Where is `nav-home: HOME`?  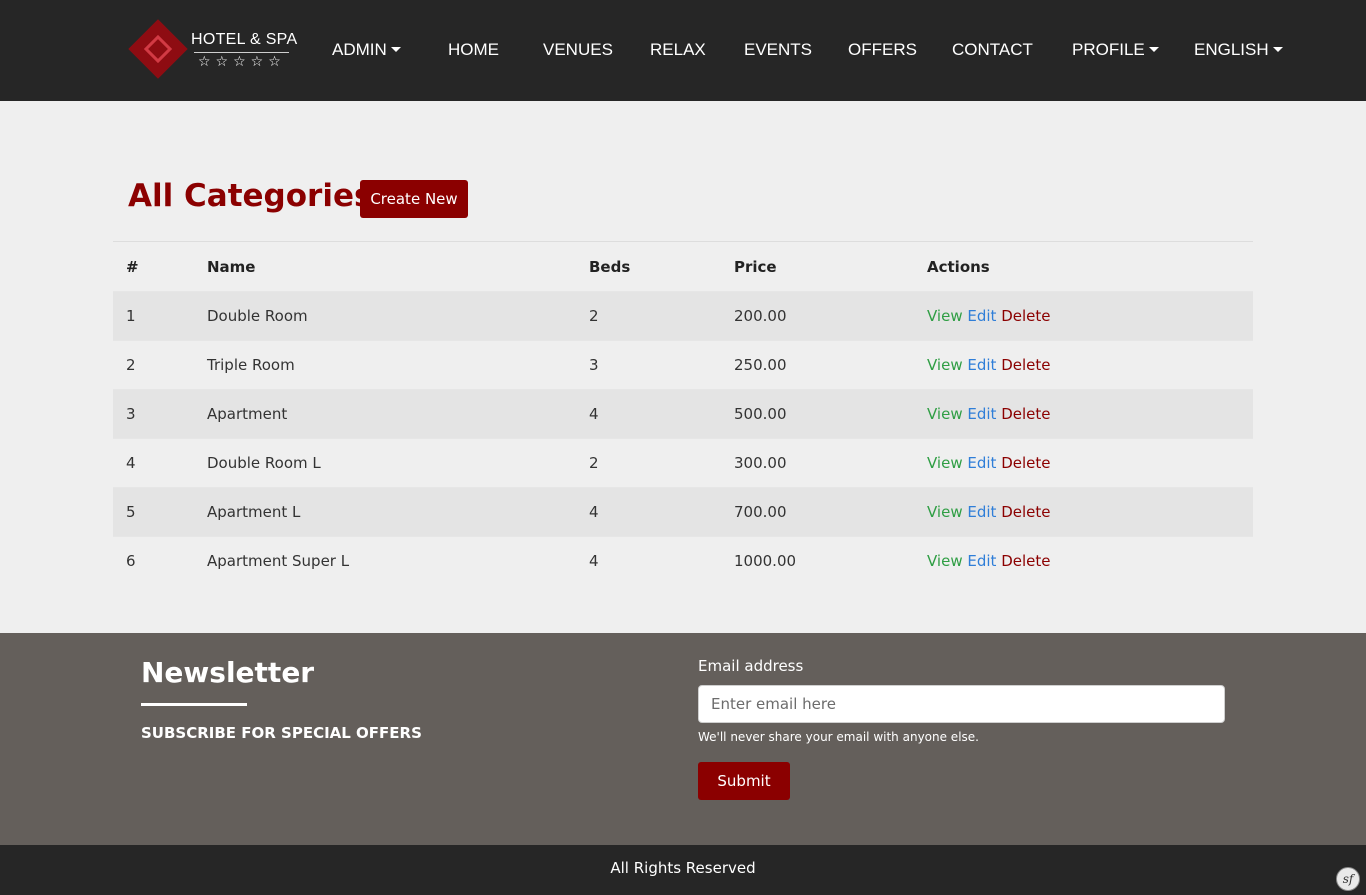
nav-home: HOME is located at coordinates (473, 50).